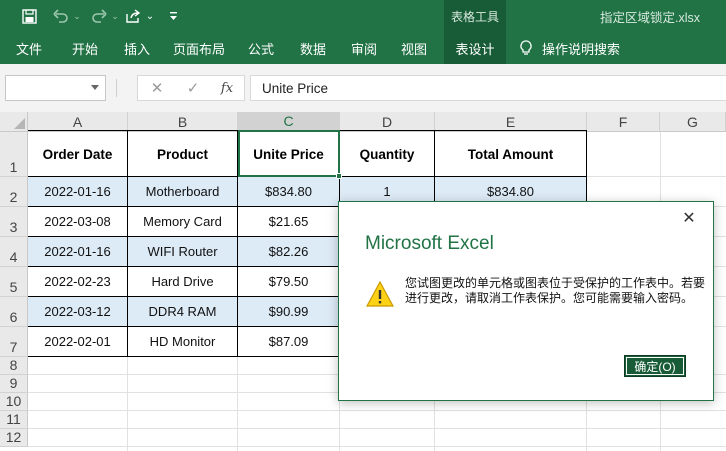 This screenshot has width=726, height=451. Describe the element at coordinates (14, 122) in the screenshot. I see `select-all-corner` at that location.